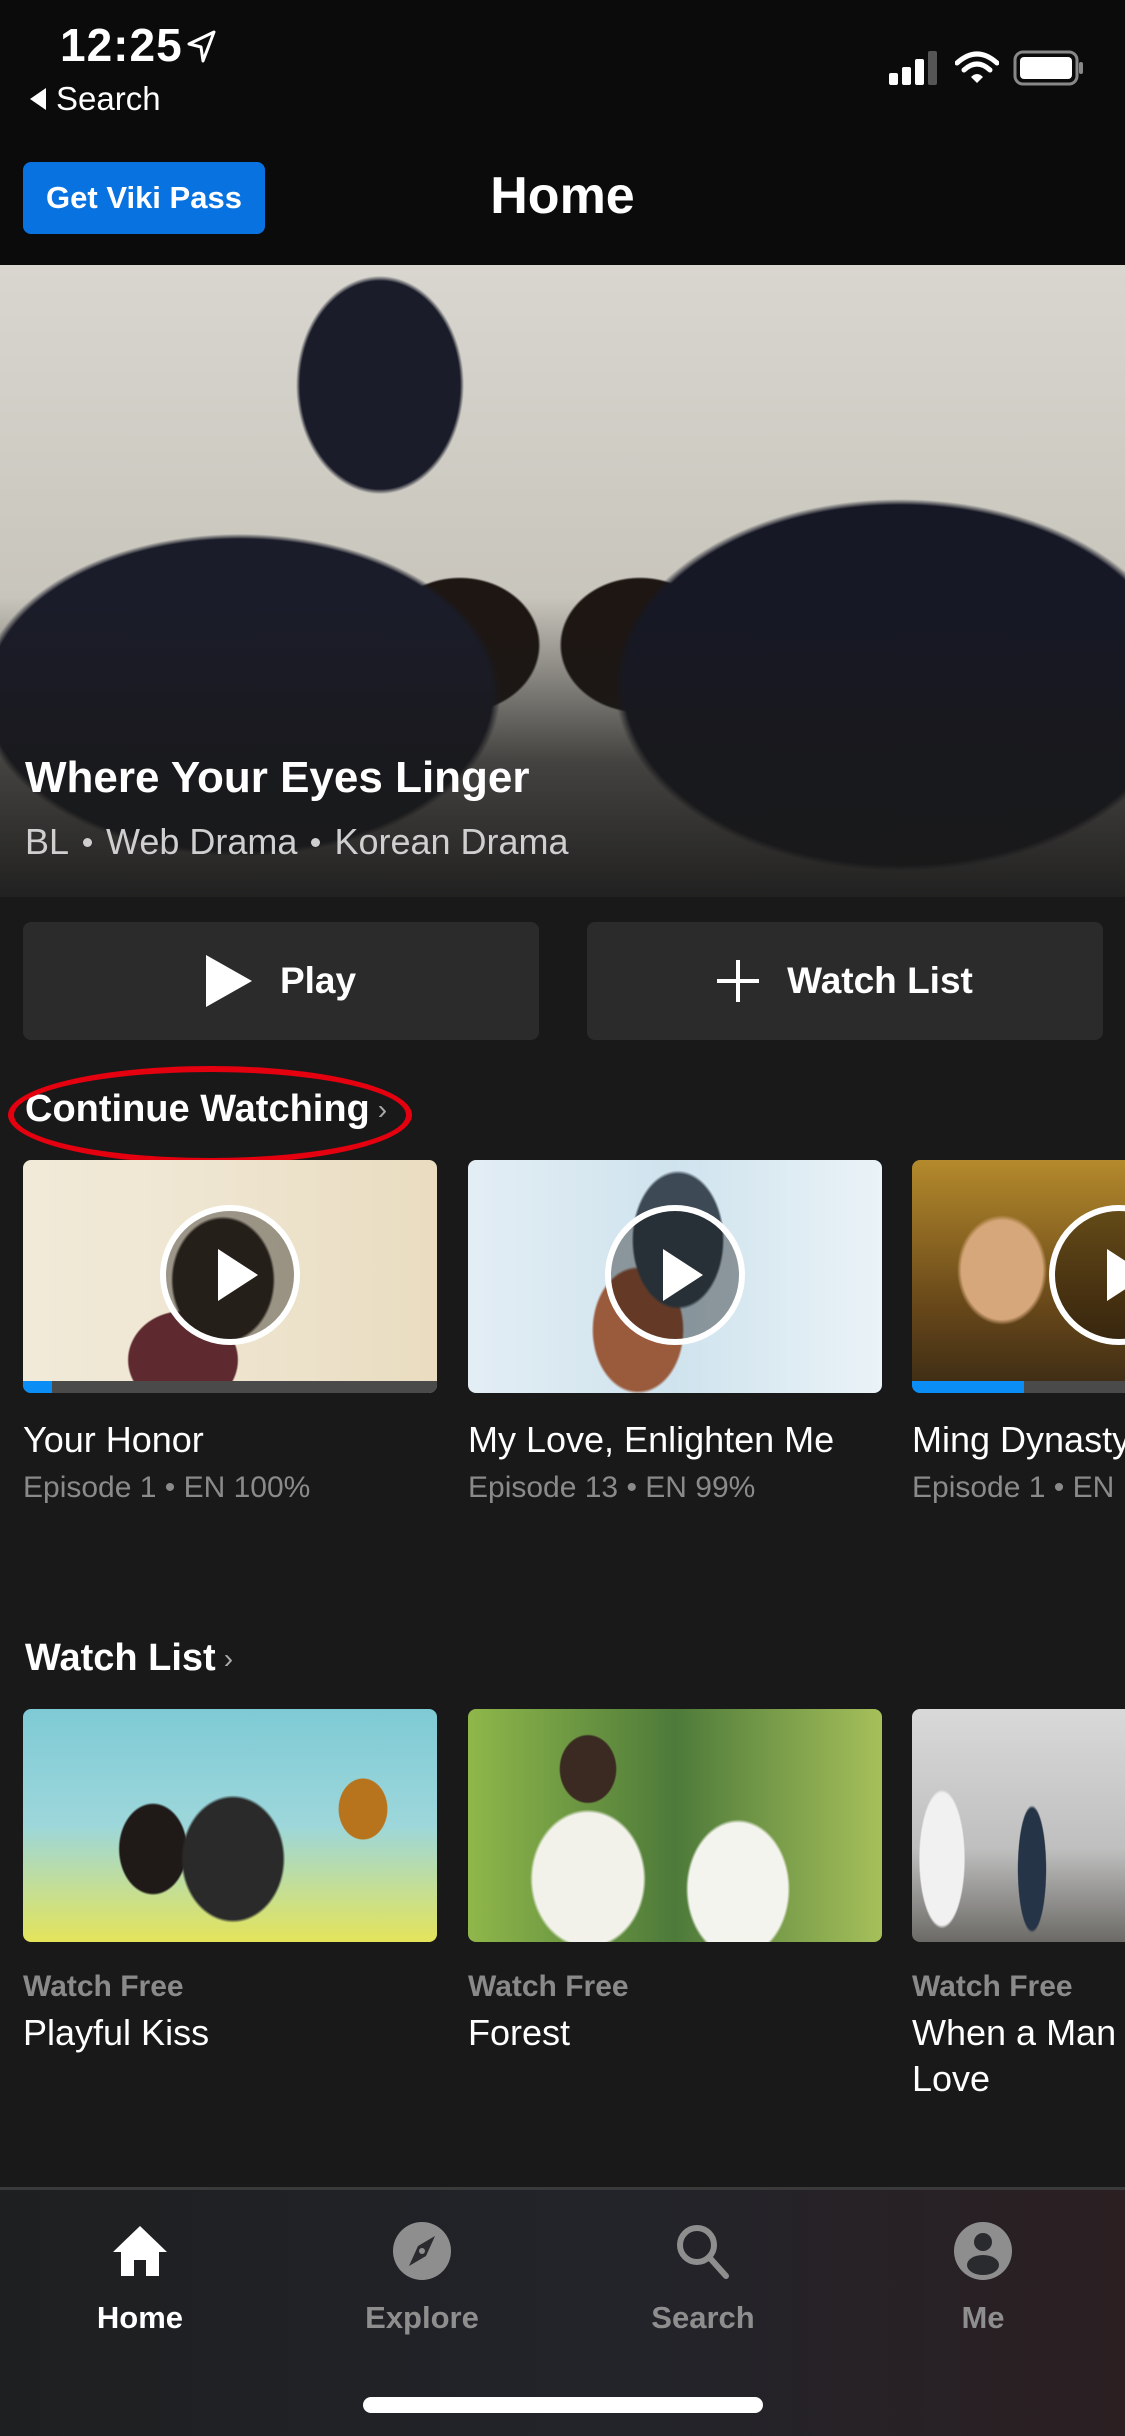 The image size is (1125, 2436). What do you see at coordinates (113, 1439) in the screenshot?
I see `card-title: Your Honor` at bounding box center [113, 1439].